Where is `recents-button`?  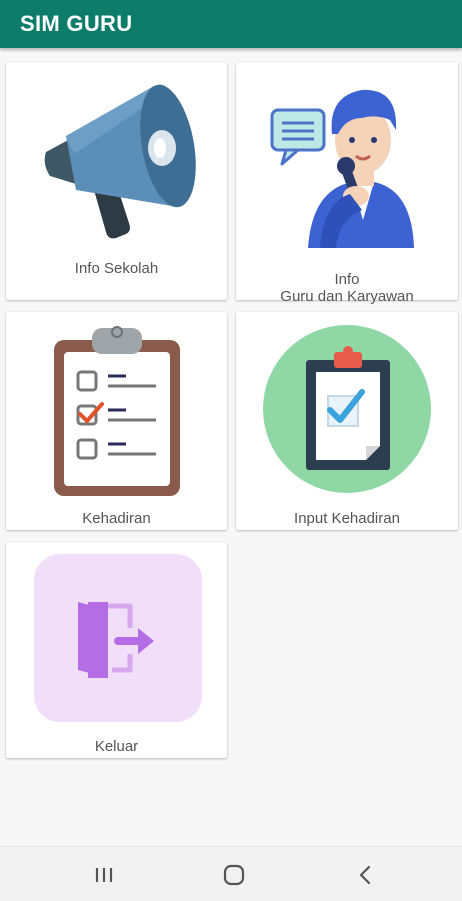 recents-button is located at coordinates (104, 875).